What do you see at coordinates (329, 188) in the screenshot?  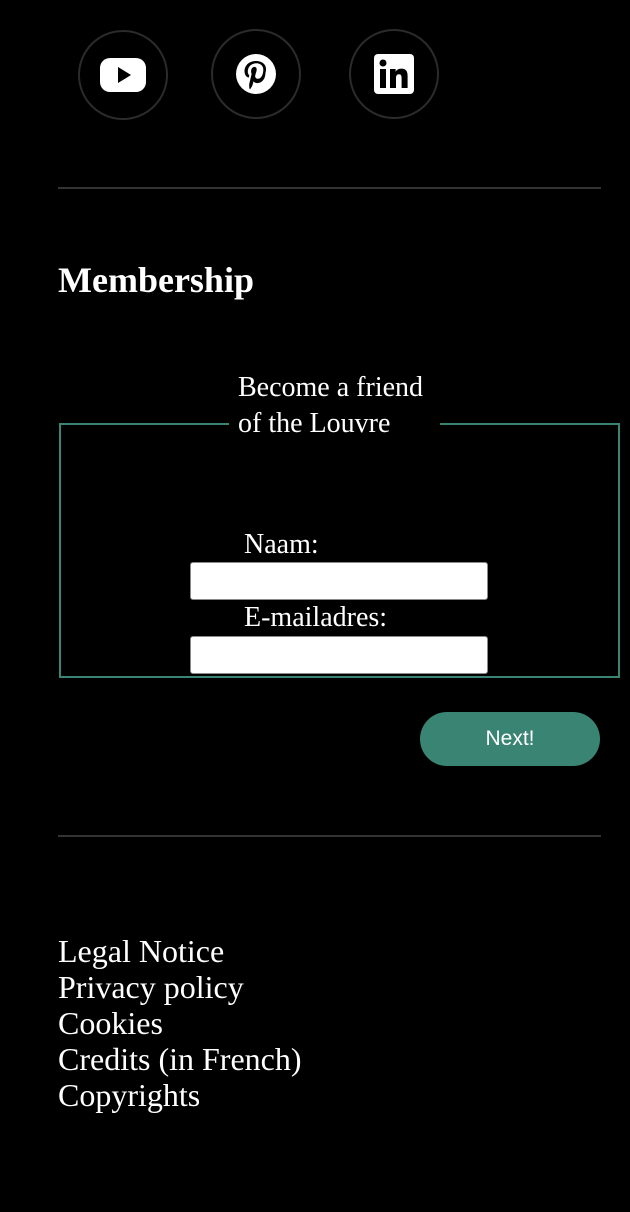 I see `divider-top` at bounding box center [329, 188].